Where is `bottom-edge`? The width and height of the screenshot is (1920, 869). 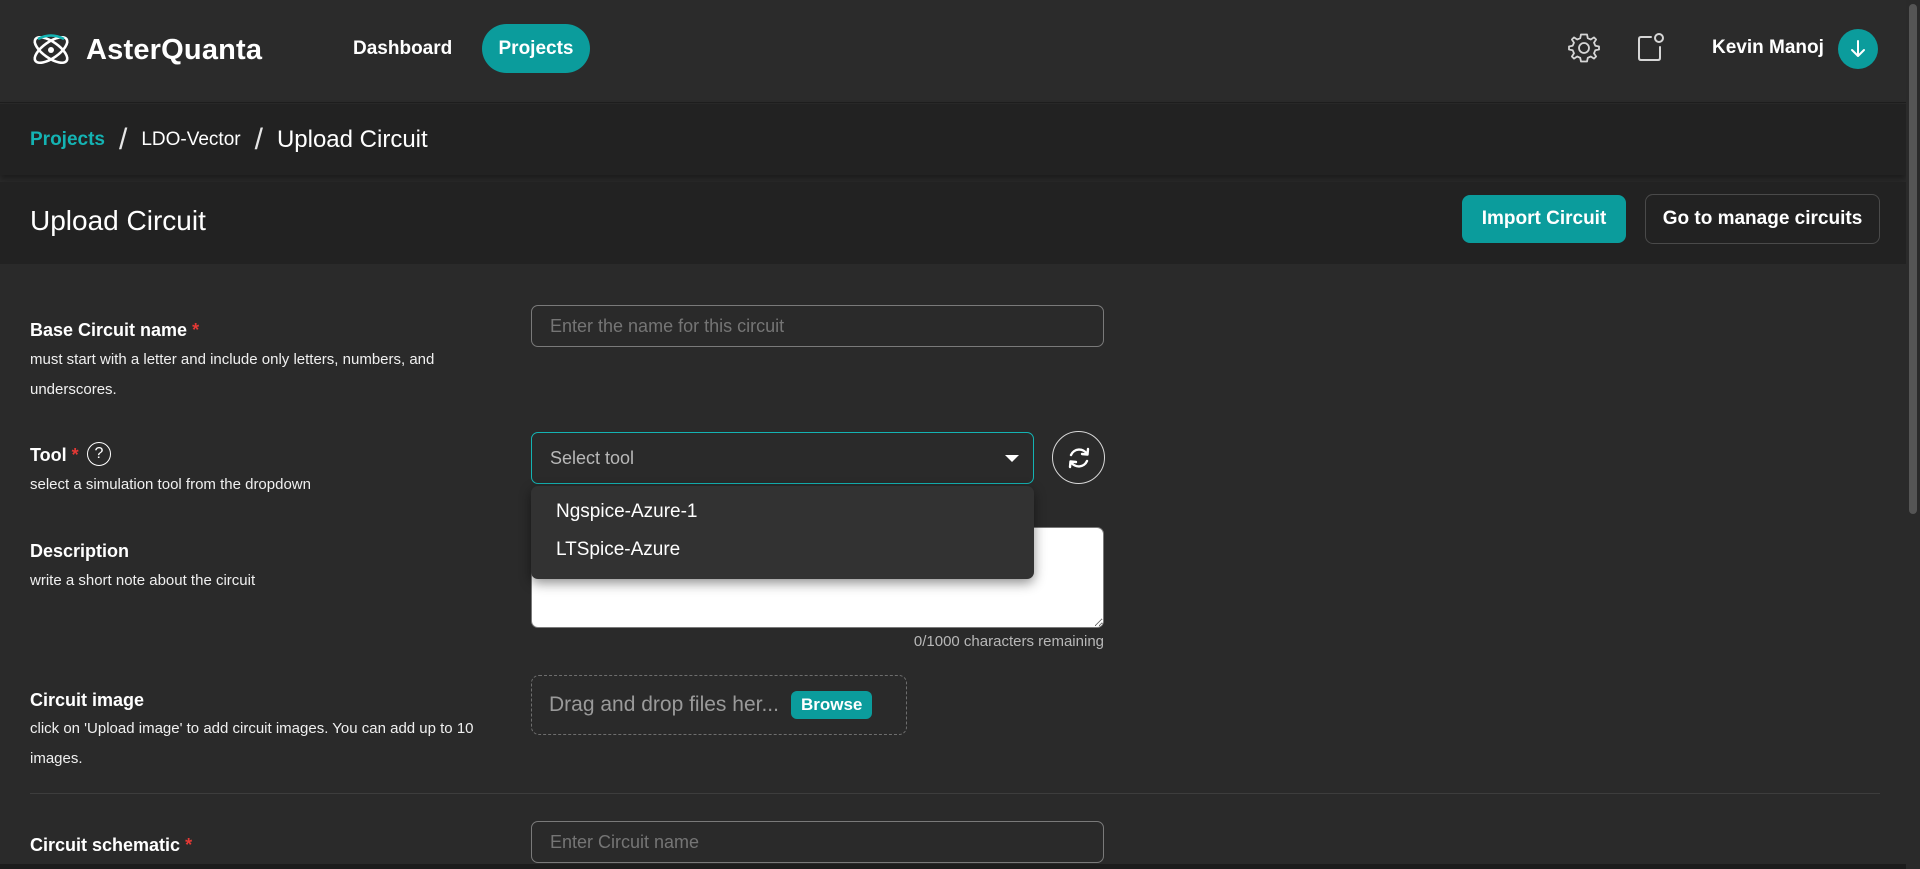
bottom-edge is located at coordinates (953, 866).